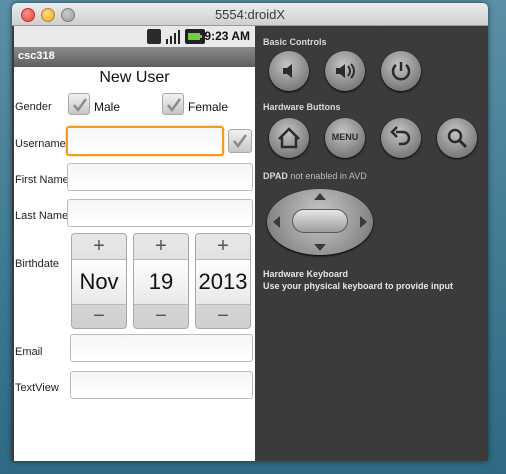 The image size is (506, 474). I want to click on dpad-status: not enabled in AVD, so click(328, 176).